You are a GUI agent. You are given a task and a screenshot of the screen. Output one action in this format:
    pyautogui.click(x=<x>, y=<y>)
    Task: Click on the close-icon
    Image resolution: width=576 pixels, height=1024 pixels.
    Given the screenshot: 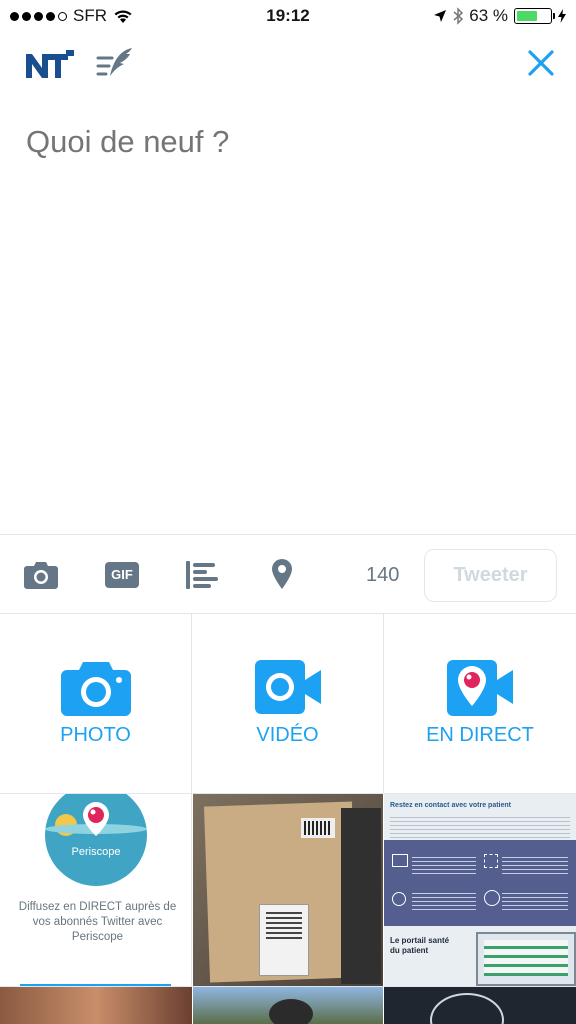 What is the action you would take?
    pyautogui.click(x=541, y=63)
    